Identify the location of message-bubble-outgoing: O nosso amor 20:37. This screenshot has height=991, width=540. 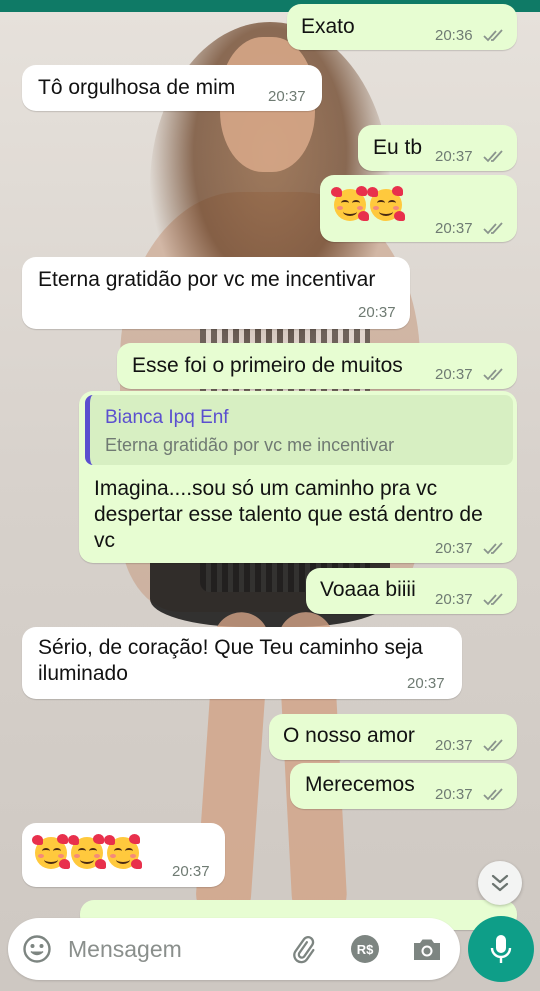
(393, 737).